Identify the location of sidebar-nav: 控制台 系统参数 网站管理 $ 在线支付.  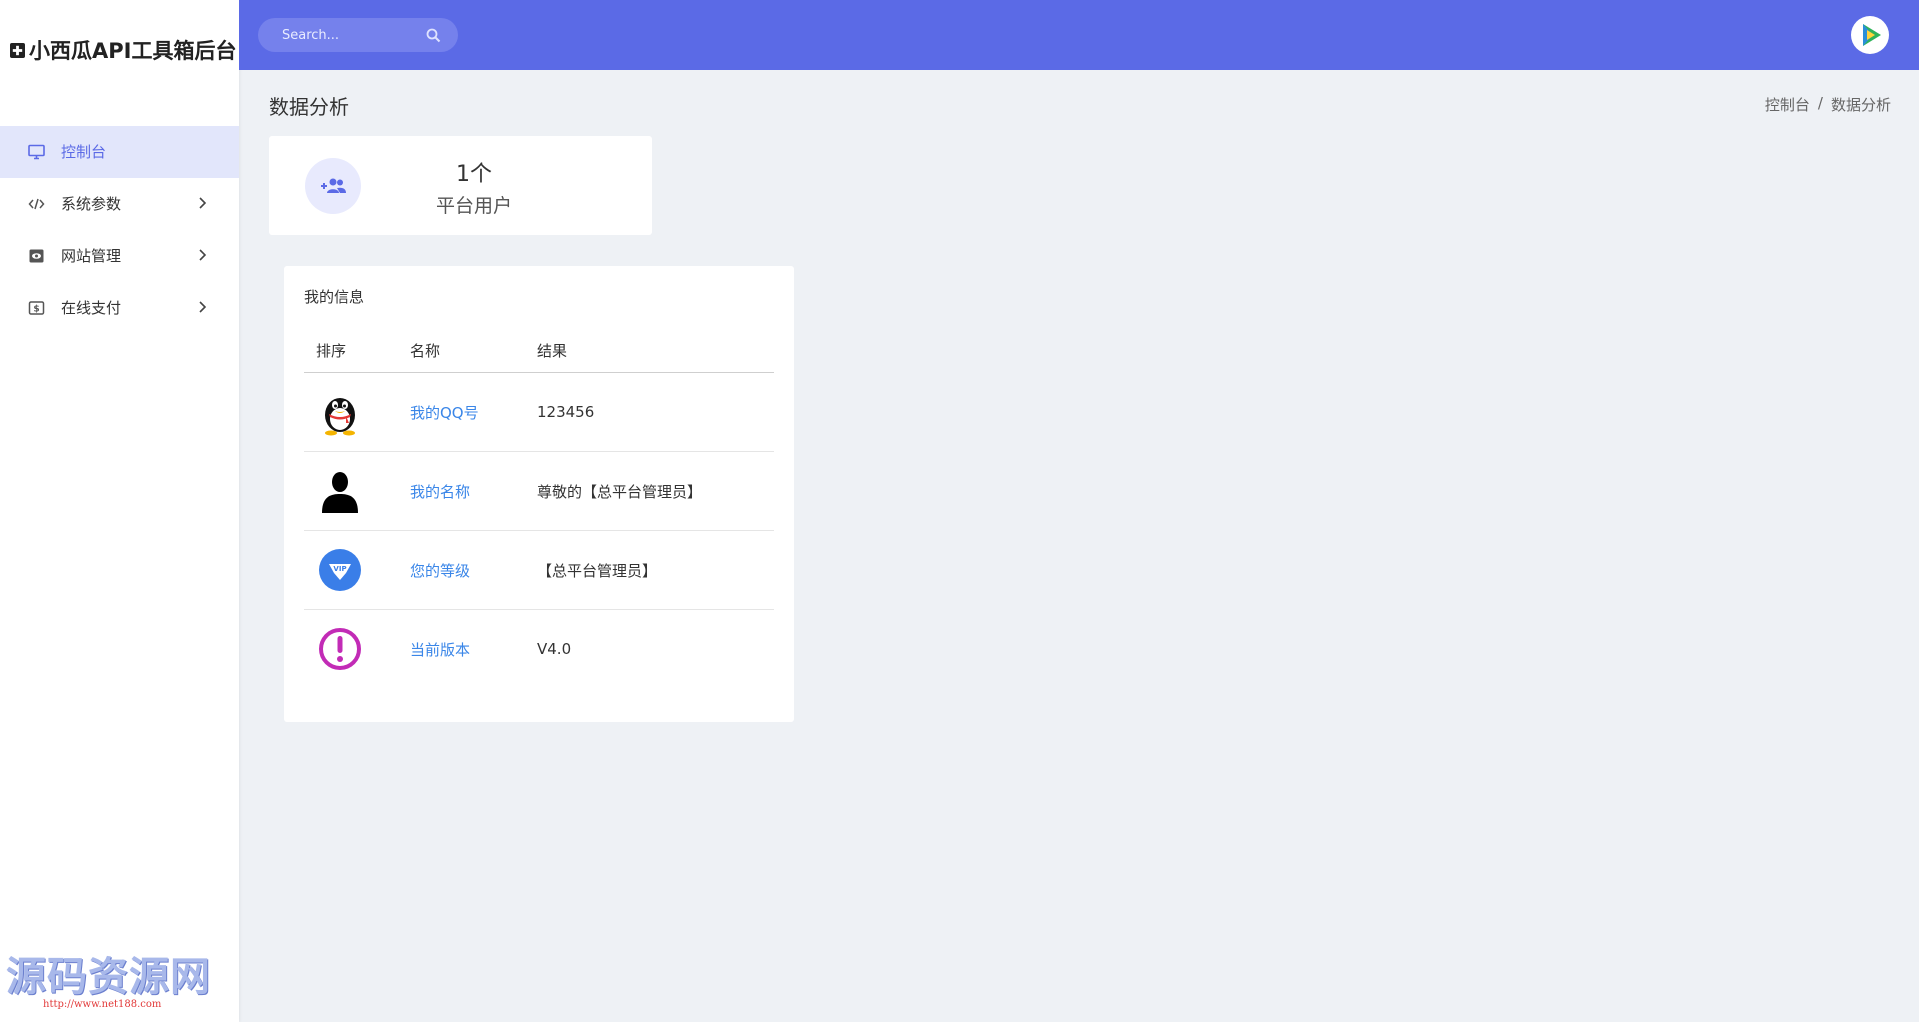
(119, 230).